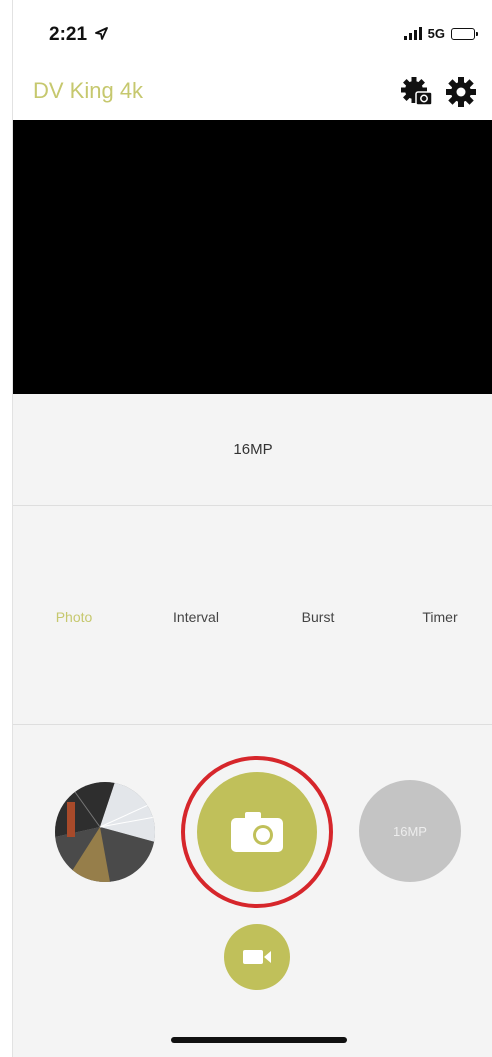 The height and width of the screenshot is (1057, 492). Describe the element at coordinates (79, 35) in the screenshot. I see `status-time: 2:21` at that location.